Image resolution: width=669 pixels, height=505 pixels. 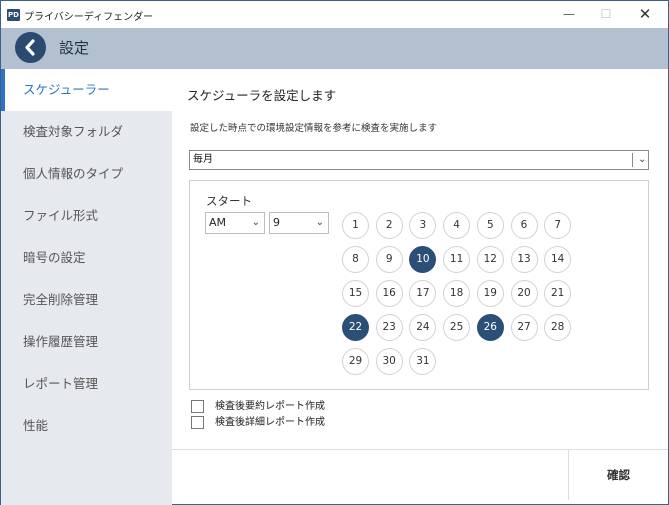 What do you see at coordinates (86, 426) in the screenshot?
I see `sidebar-item-performance: 性能` at bounding box center [86, 426].